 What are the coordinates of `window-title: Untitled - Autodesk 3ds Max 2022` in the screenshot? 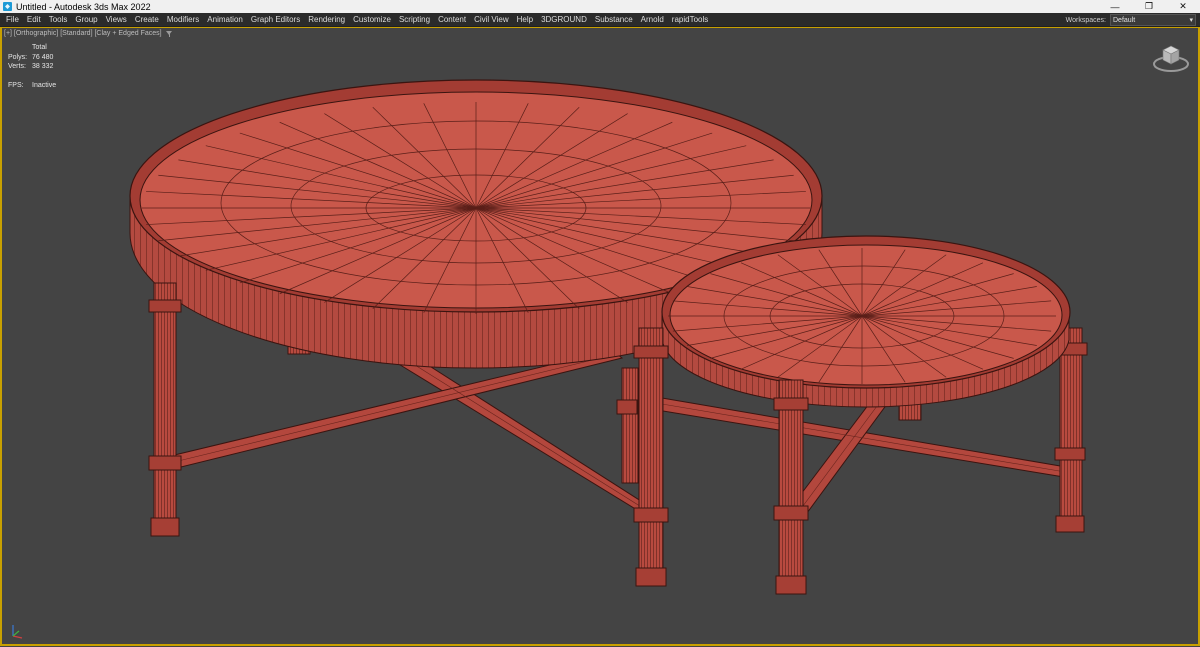 It's located at (83, 6).